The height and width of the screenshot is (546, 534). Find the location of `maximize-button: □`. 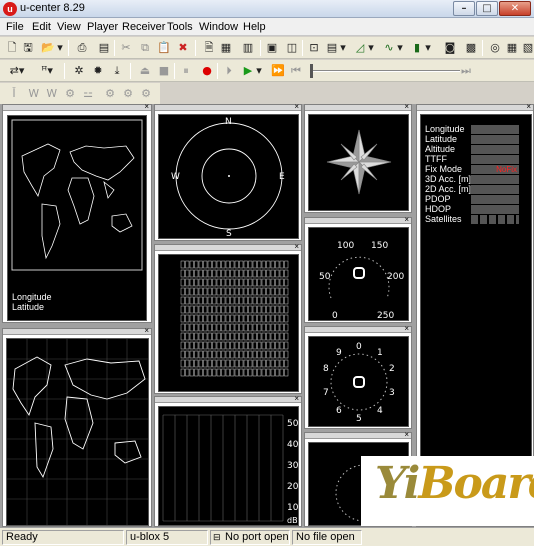

maximize-button: □ is located at coordinates (487, 8).